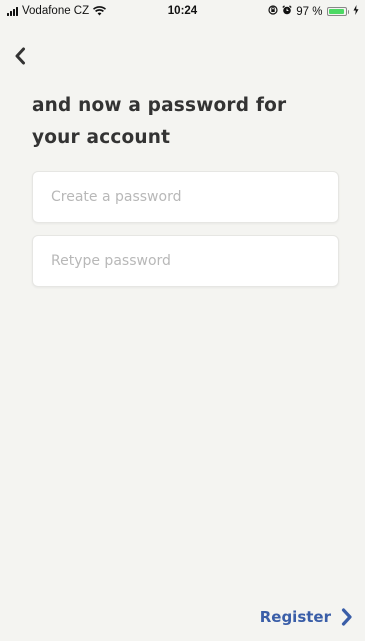  Describe the element at coordinates (287, 11) in the screenshot. I see `alarm-icon` at that location.